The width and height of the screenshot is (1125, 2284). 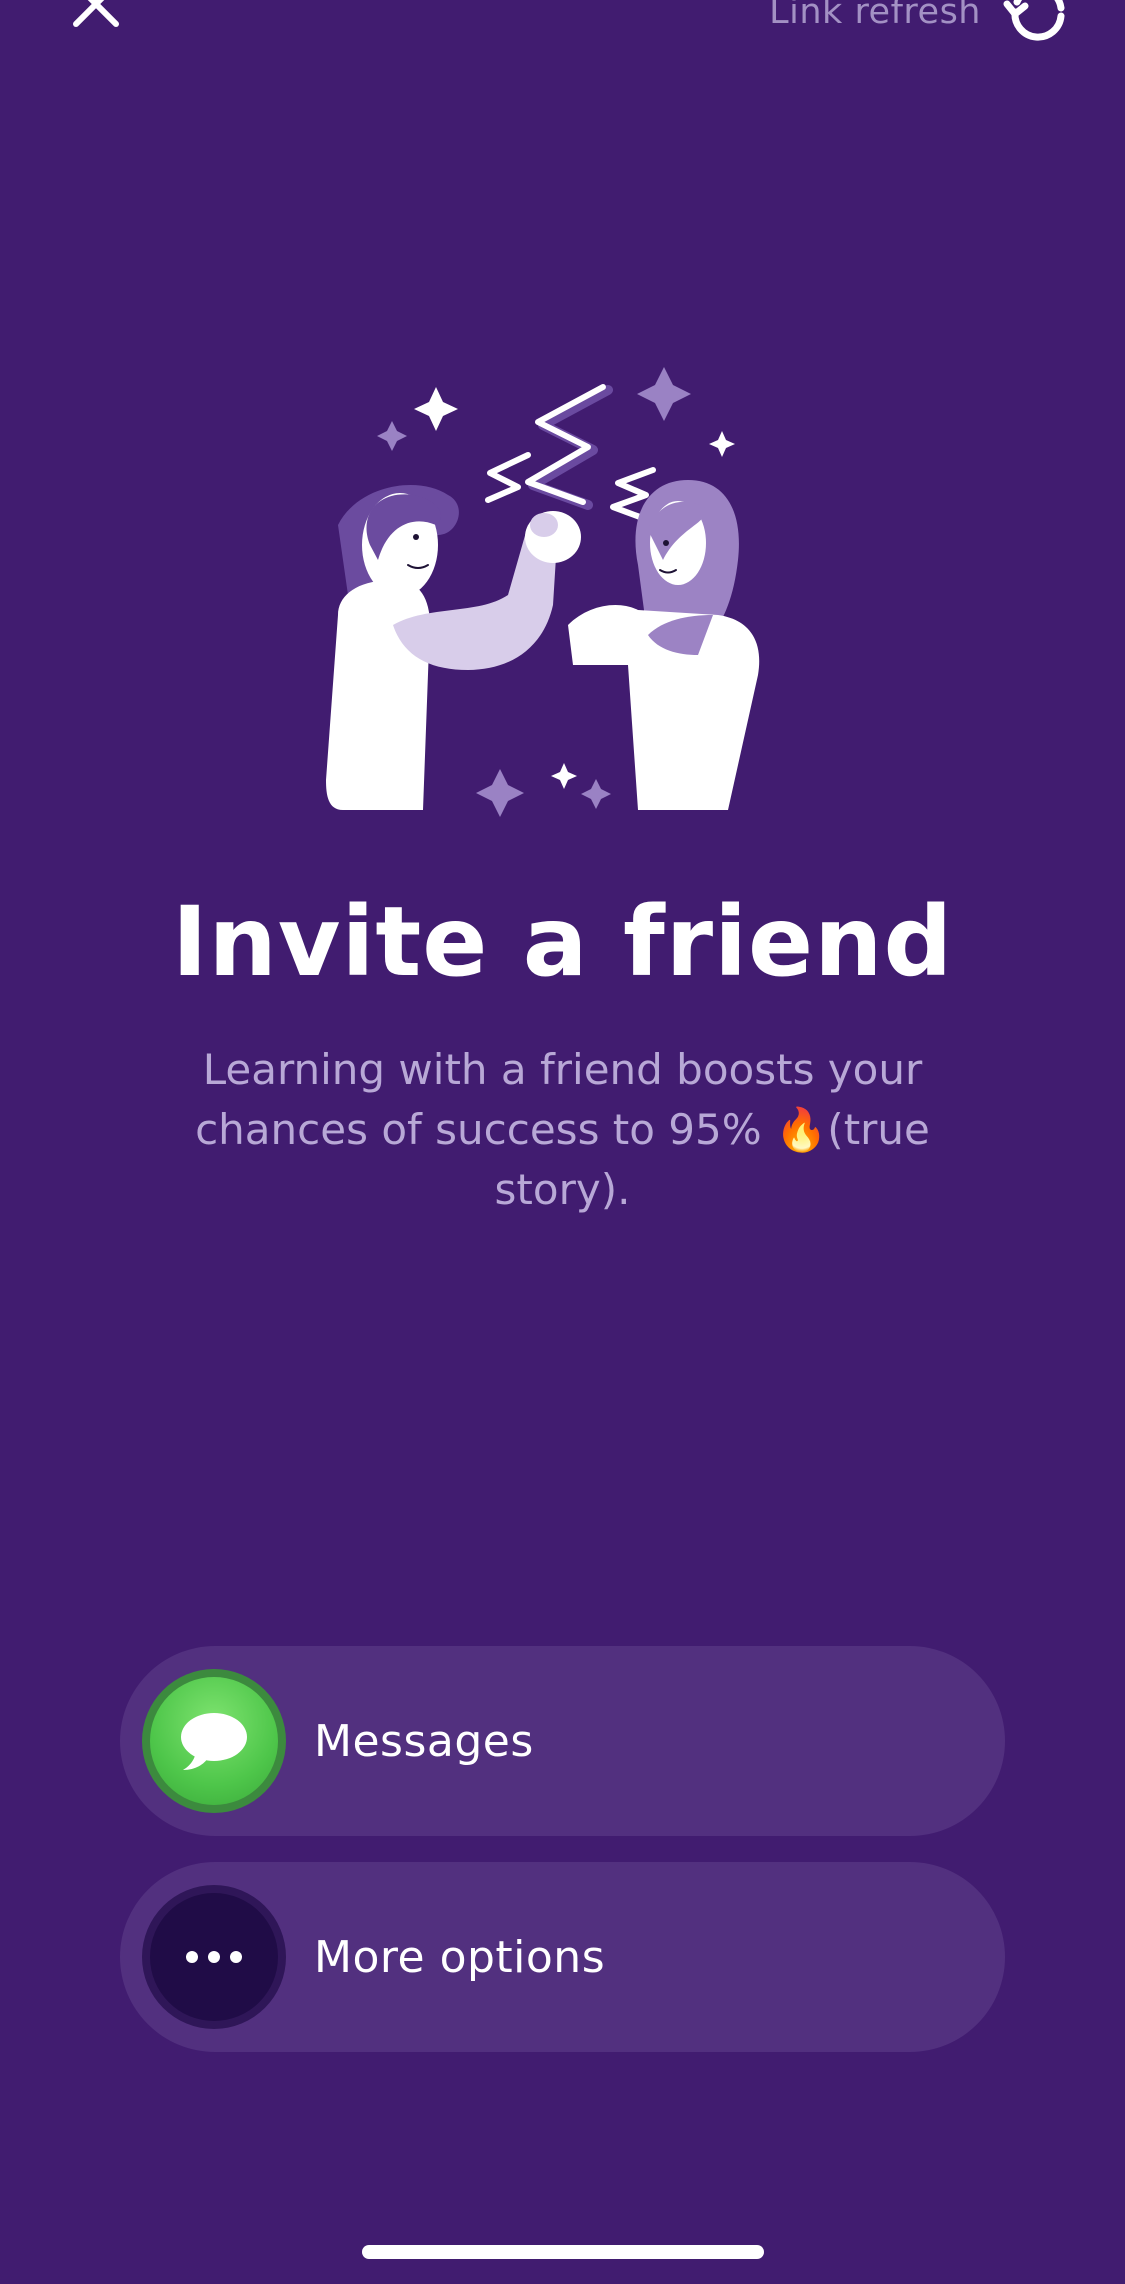 I want to click on link-refresh-button: Link refresh, so click(x=921, y=21).